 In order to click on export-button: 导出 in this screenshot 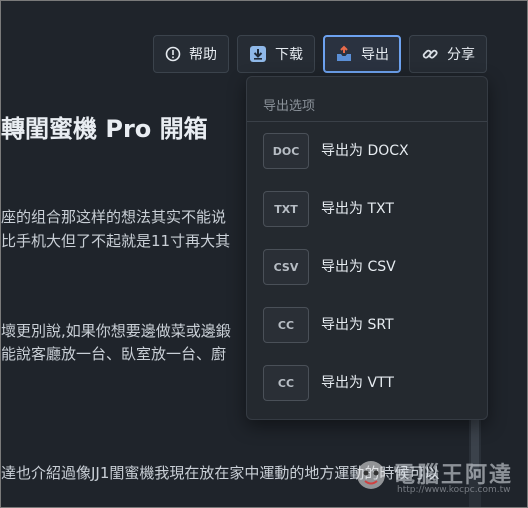, I will do `click(362, 54)`.